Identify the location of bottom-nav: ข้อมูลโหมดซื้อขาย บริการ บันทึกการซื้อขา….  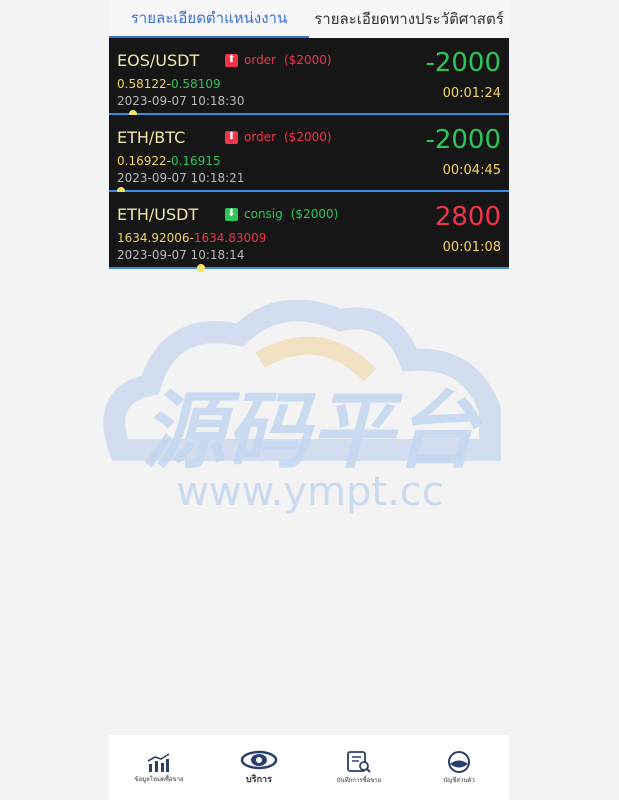
(309, 767).